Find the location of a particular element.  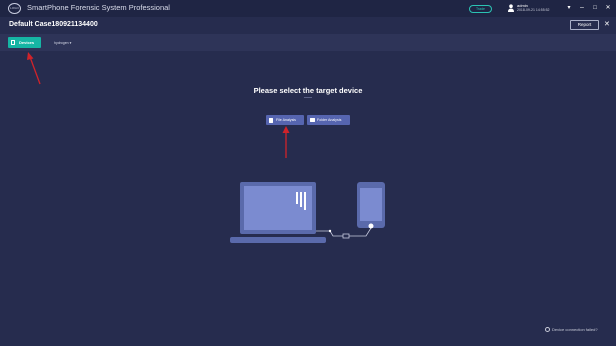

device-connection-failed-link: Device connection failed? is located at coordinates (575, 329).